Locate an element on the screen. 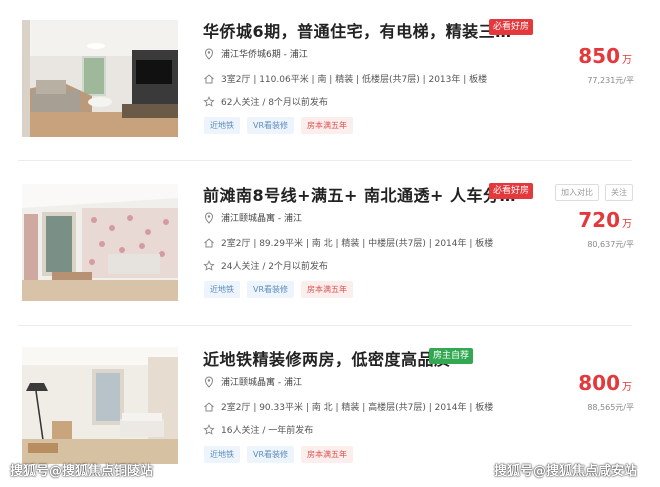 The width and height of the screenshot is (660, 487). total-price: 800 万 is located at coordinates (605, 383).